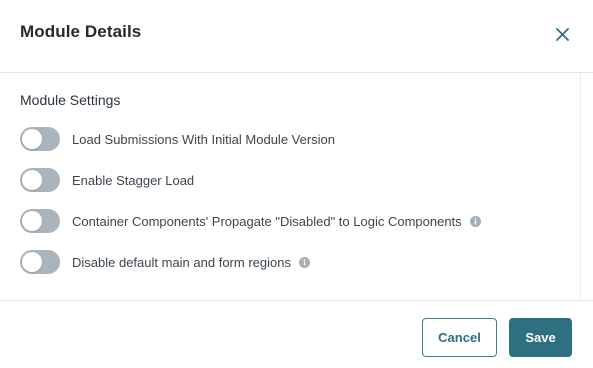 This screenshot has height=368, width=593. What do you see at coordinates (459, 337) in the screenshot?
I see `cancel-button: Cancel` at bounding box center [459, 337].